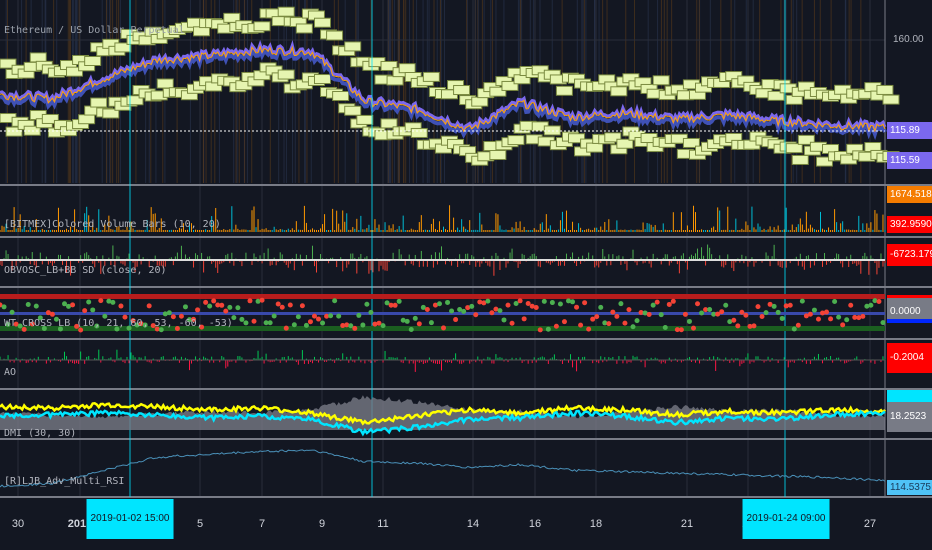 The width and height of the screenshot is (932, 550). I want to click on wt-overbought-band, so click(442, 296).